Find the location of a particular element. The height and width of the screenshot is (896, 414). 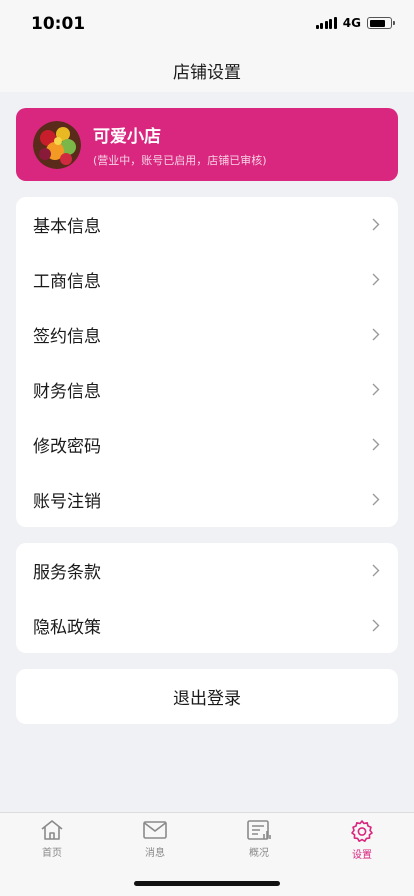

logout-button: 退出登录 is located at coordinates (207, 696).